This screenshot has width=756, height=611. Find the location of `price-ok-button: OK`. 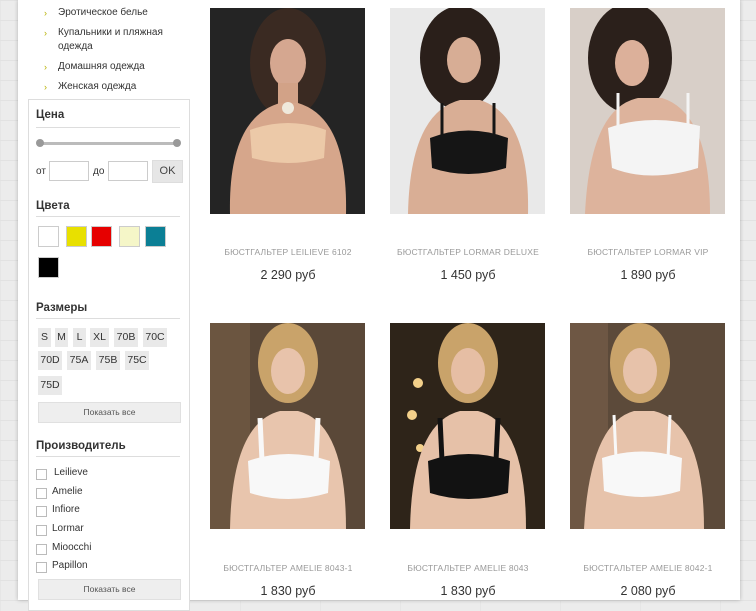

price-ok-button: OK is located at coordinates (167, 171).